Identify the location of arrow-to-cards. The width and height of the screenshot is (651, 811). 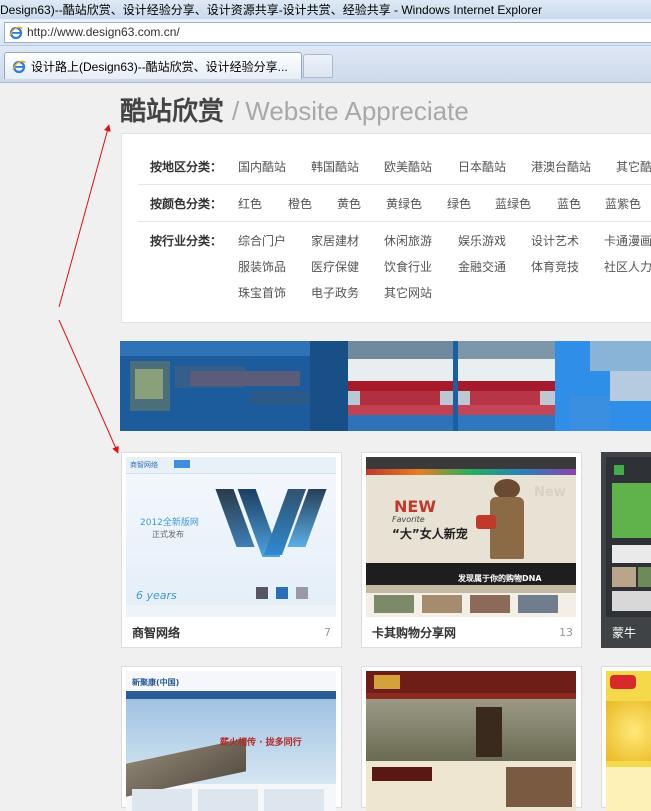
(88, 386).